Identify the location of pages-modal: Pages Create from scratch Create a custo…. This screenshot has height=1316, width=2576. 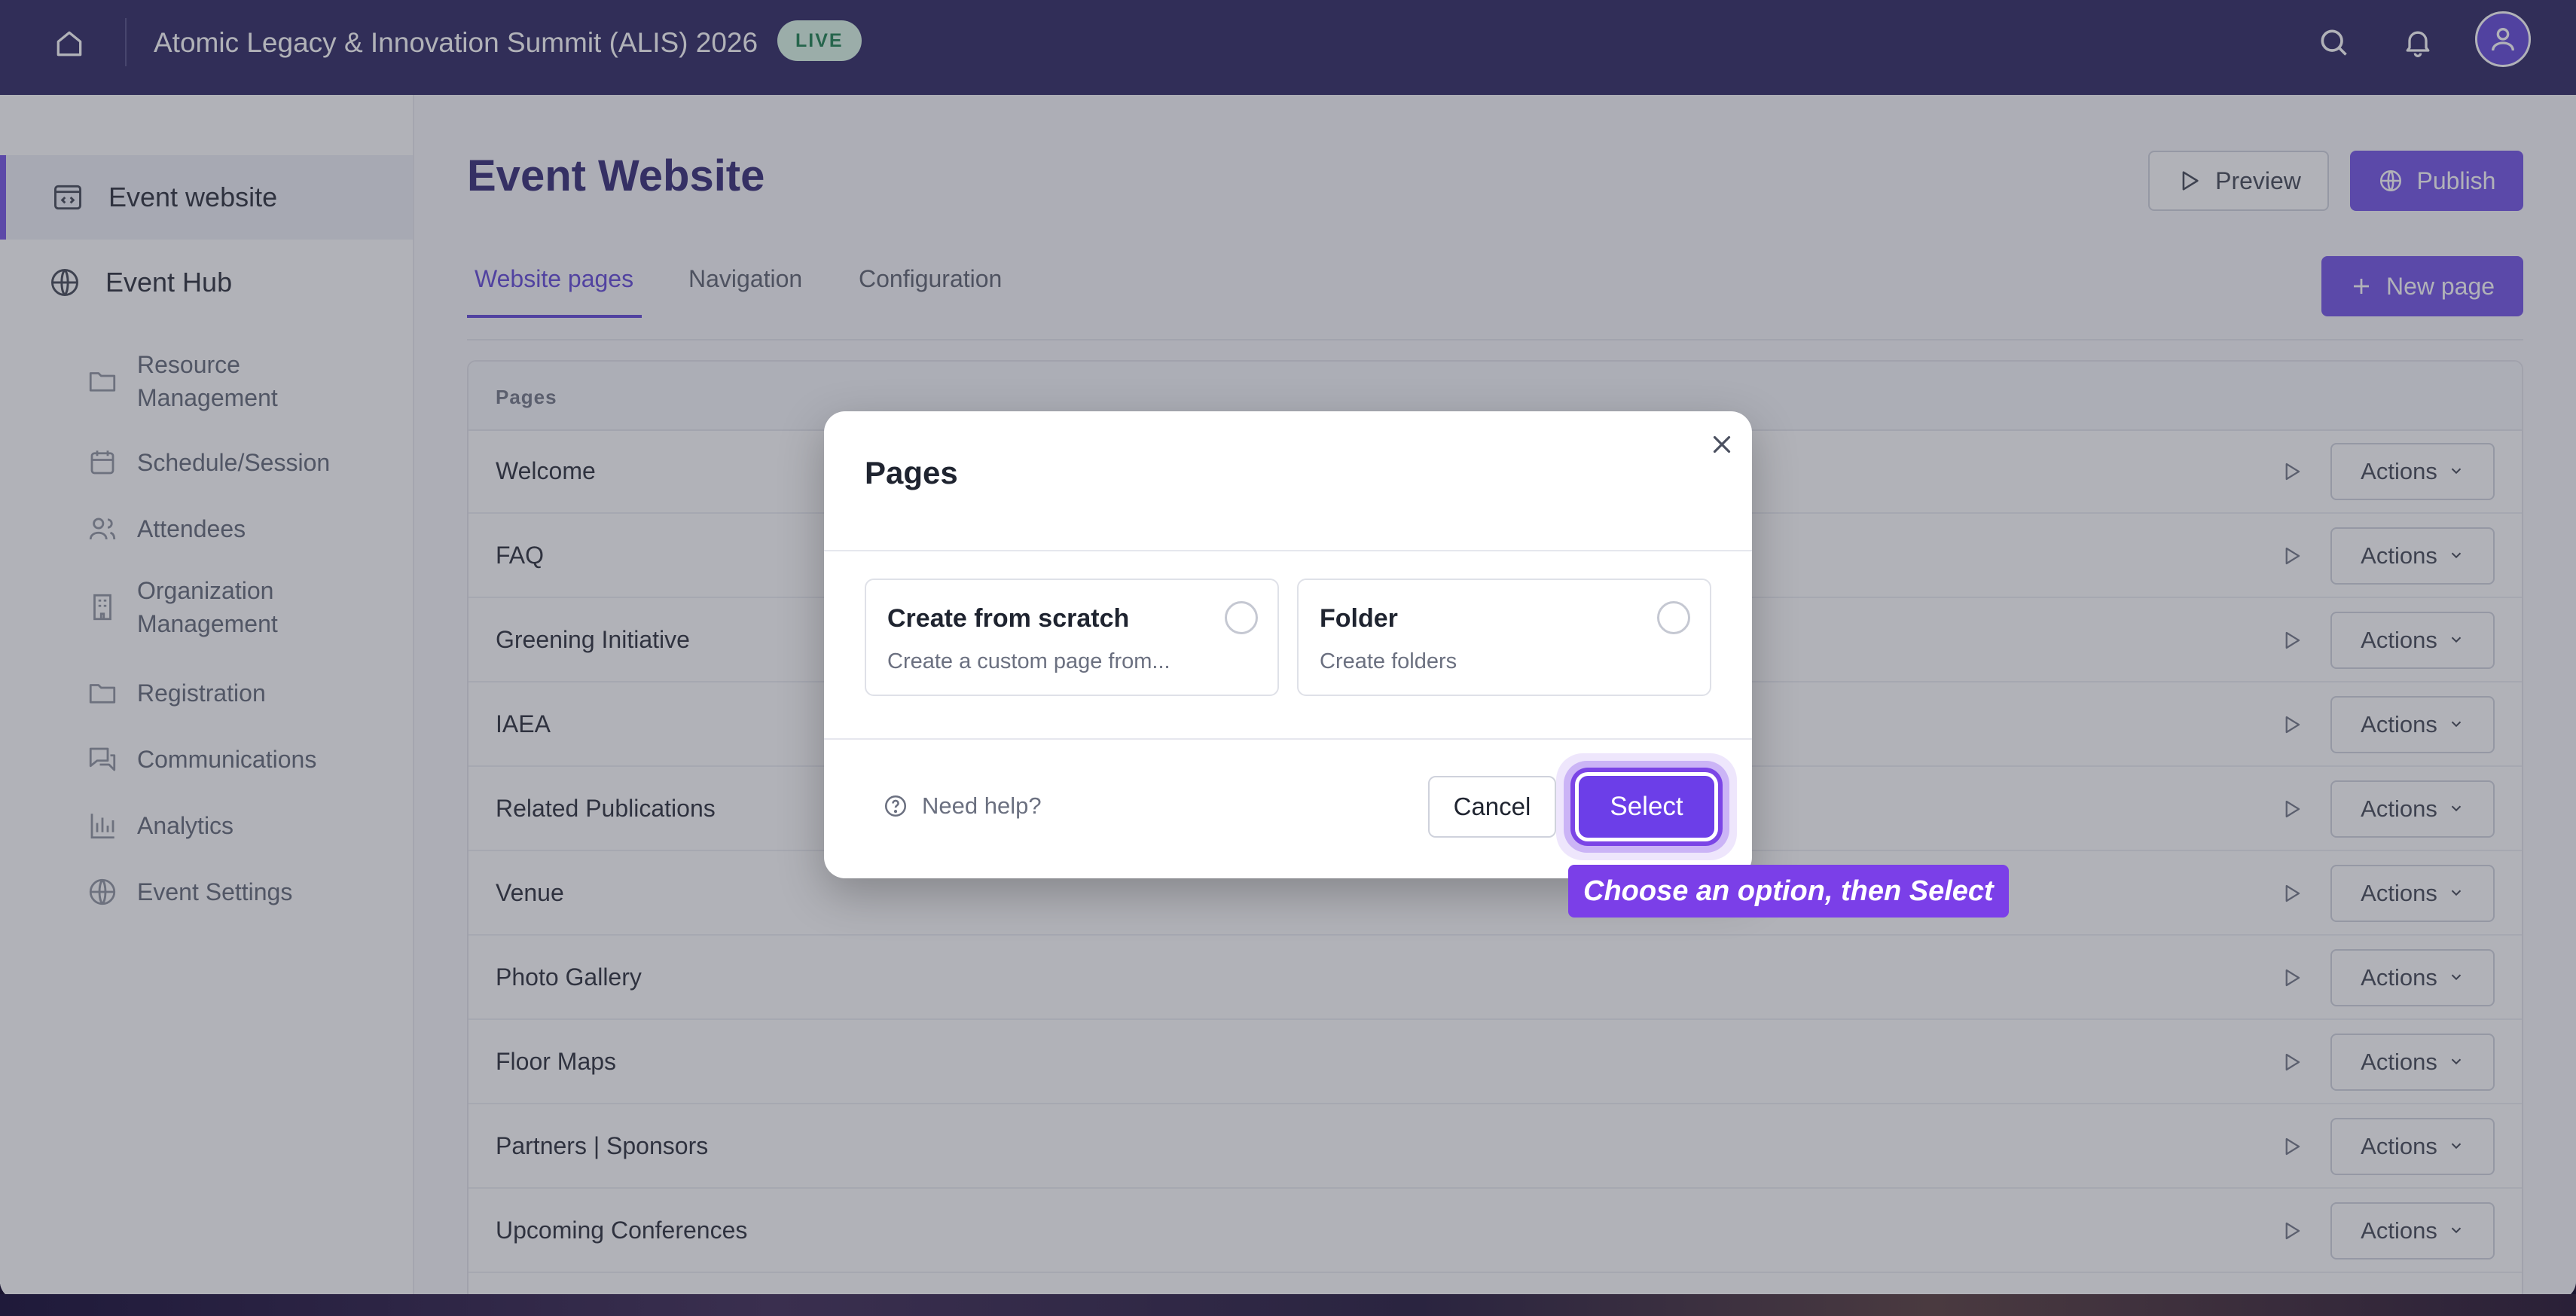
(1288, 644).